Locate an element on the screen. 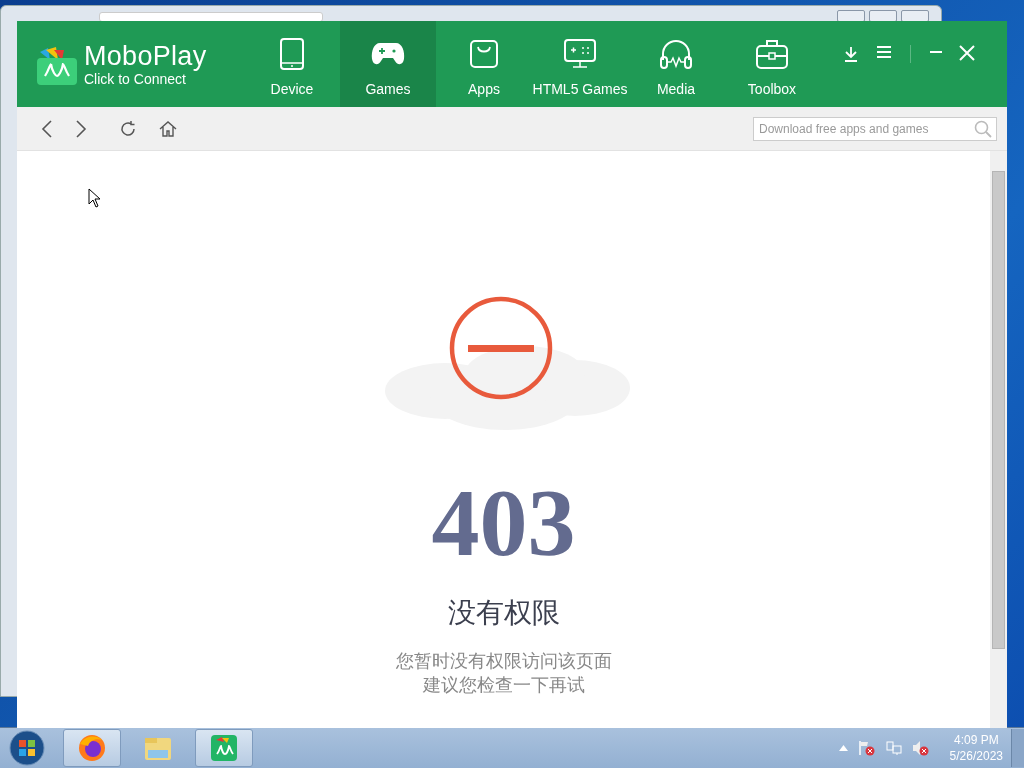 The width and height of the screenshot is (1024, 768). clock-date: 5/26/2023 is located at coordinates (976, 756).